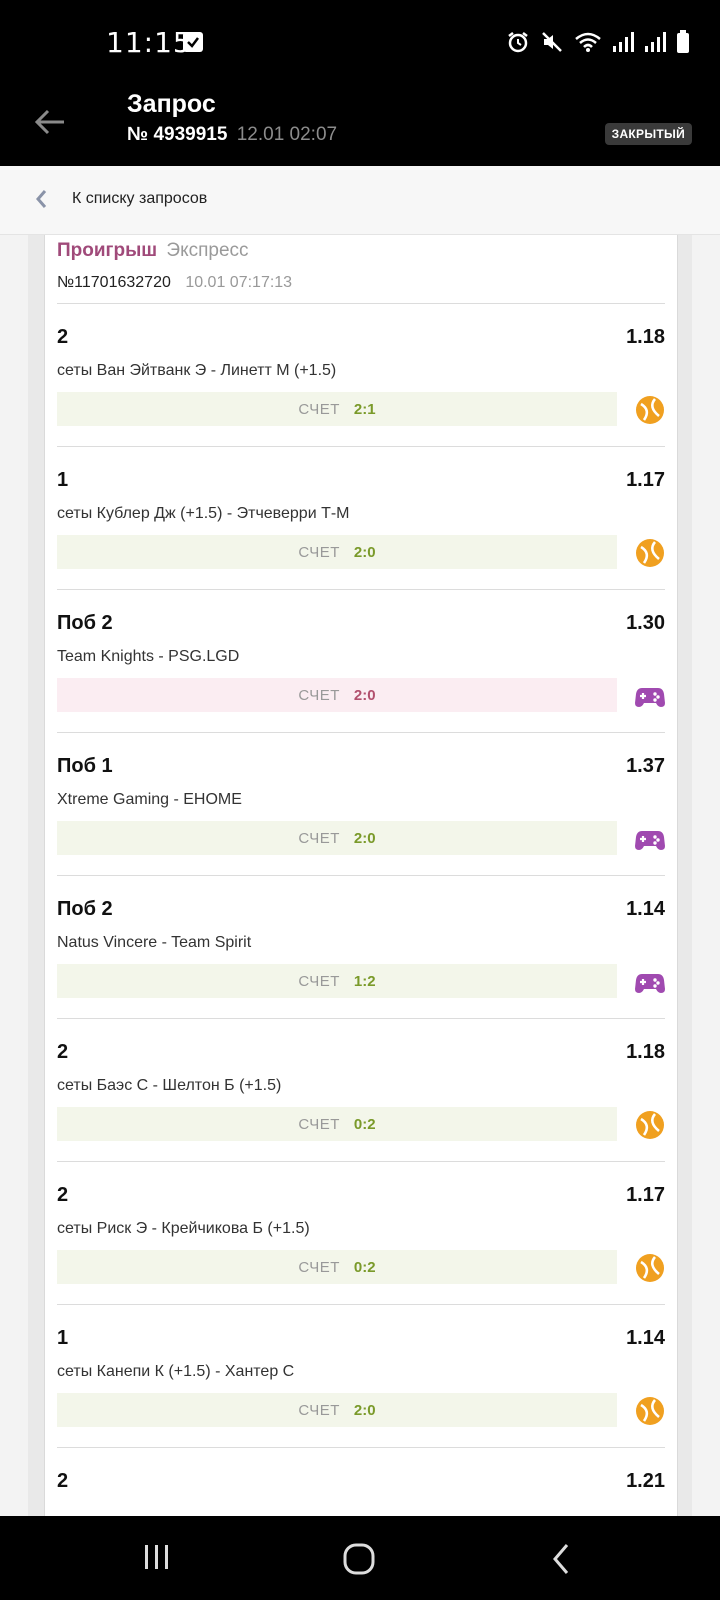 The width and height of the screenshot is (720, 1600). I want to click on signal-icon, so click(623, 44).